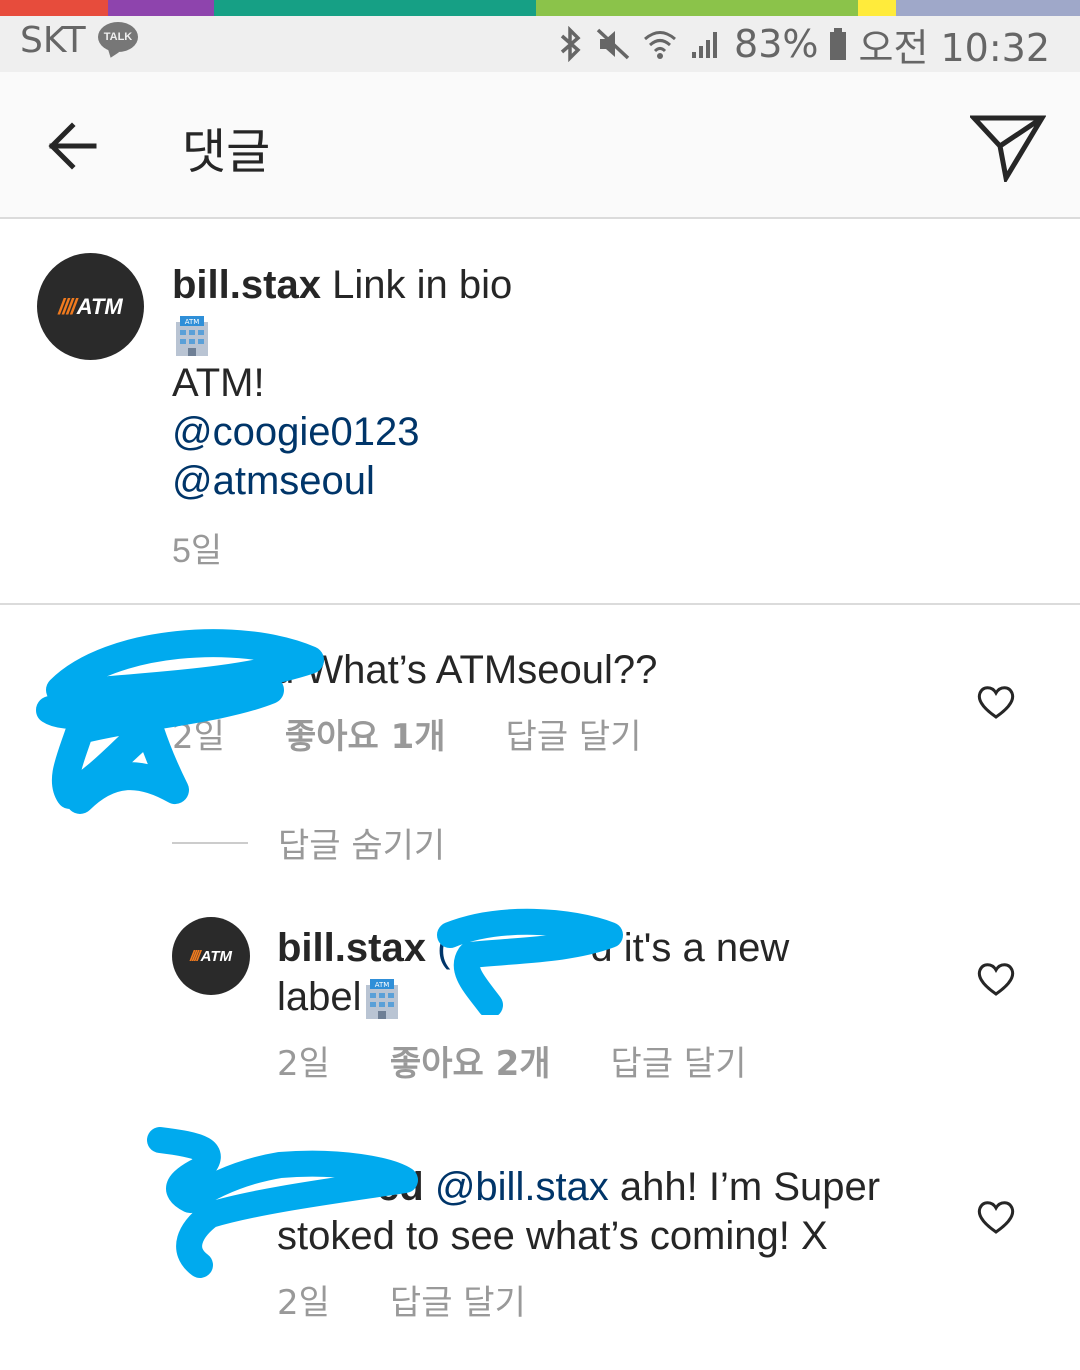 Image resolution: width=1080 pixels, height=1370 pixels. I want to click on arrow-left-icon, so click(72, 146).